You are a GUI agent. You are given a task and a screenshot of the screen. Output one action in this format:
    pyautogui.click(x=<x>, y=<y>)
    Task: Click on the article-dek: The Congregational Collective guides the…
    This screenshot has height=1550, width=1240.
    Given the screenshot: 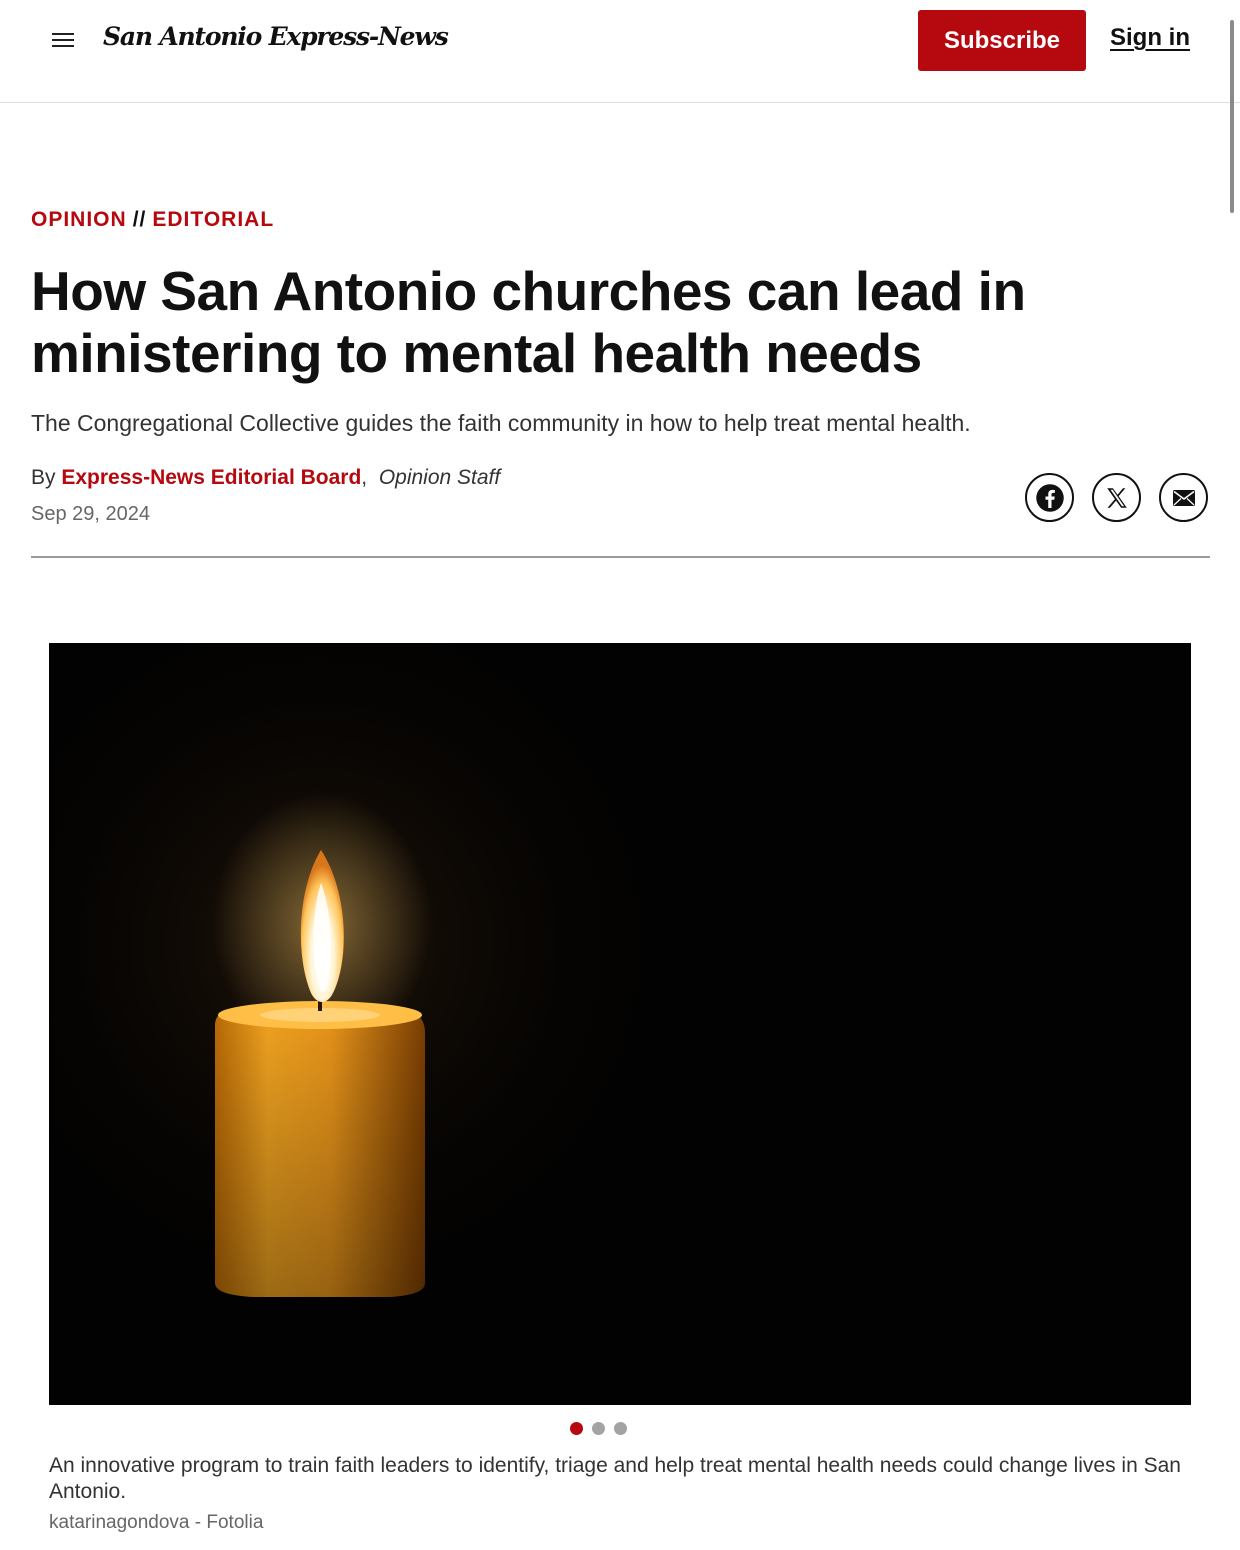 What is the action you would take?
    pyautogui.click(x=501, y=423)
    